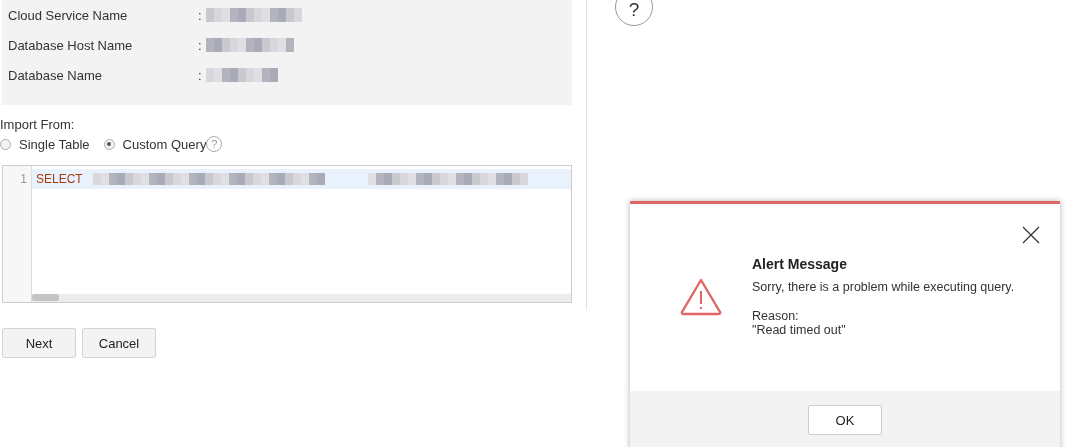 The width and height of the screenshot is (1071, 447). I want to click on field-label: Database Host Name, so click(71, 45).